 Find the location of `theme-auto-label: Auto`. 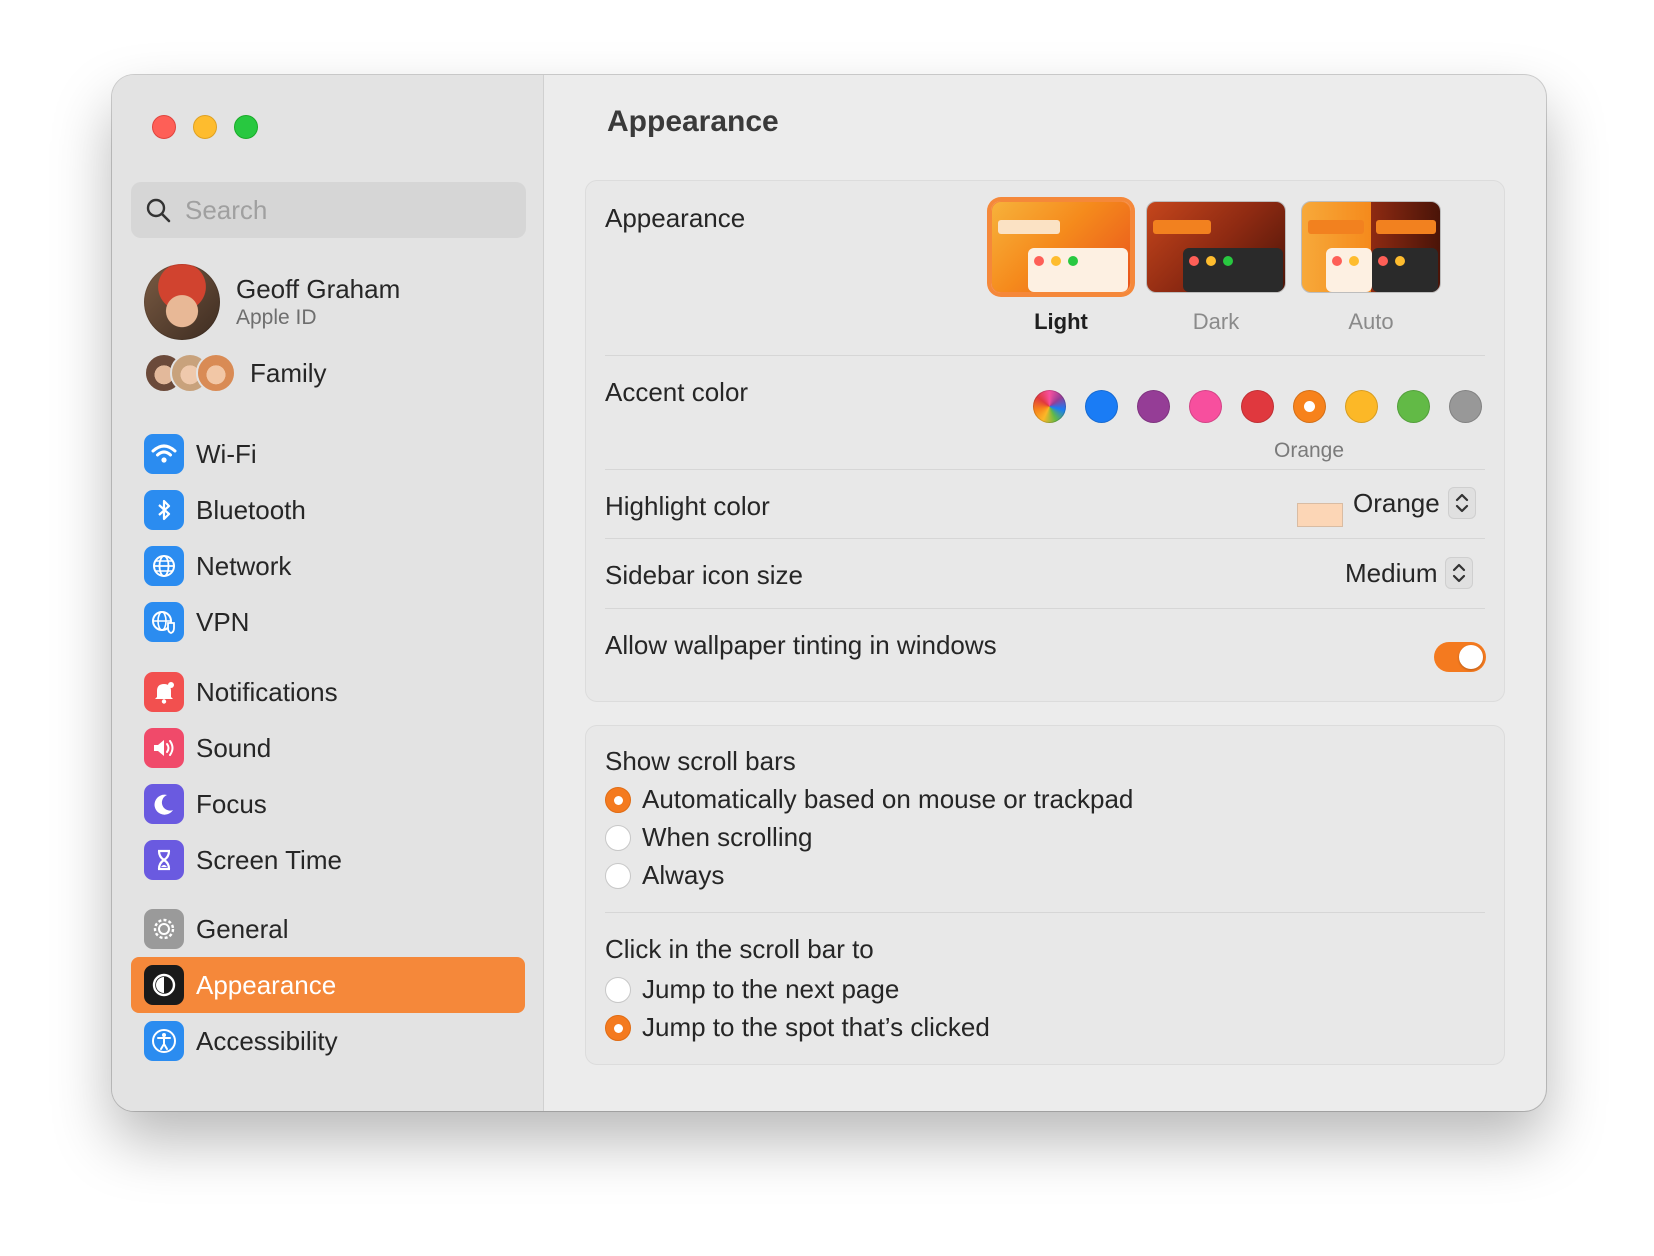

theme-auto-label: Auto is located at coordinates (1371, 321).